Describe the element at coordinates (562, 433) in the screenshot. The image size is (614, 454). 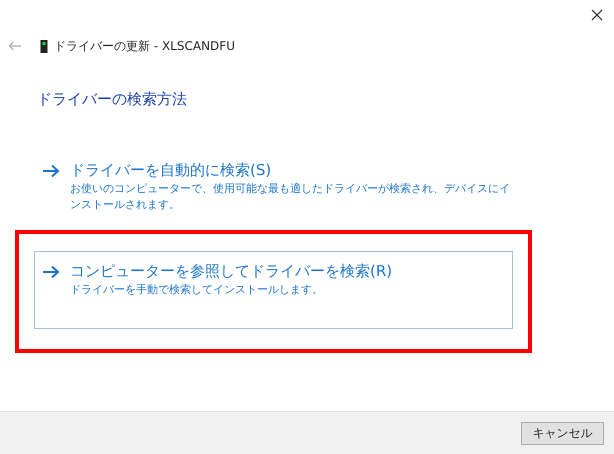
I see `cancel-button: キャンセル` at that location.